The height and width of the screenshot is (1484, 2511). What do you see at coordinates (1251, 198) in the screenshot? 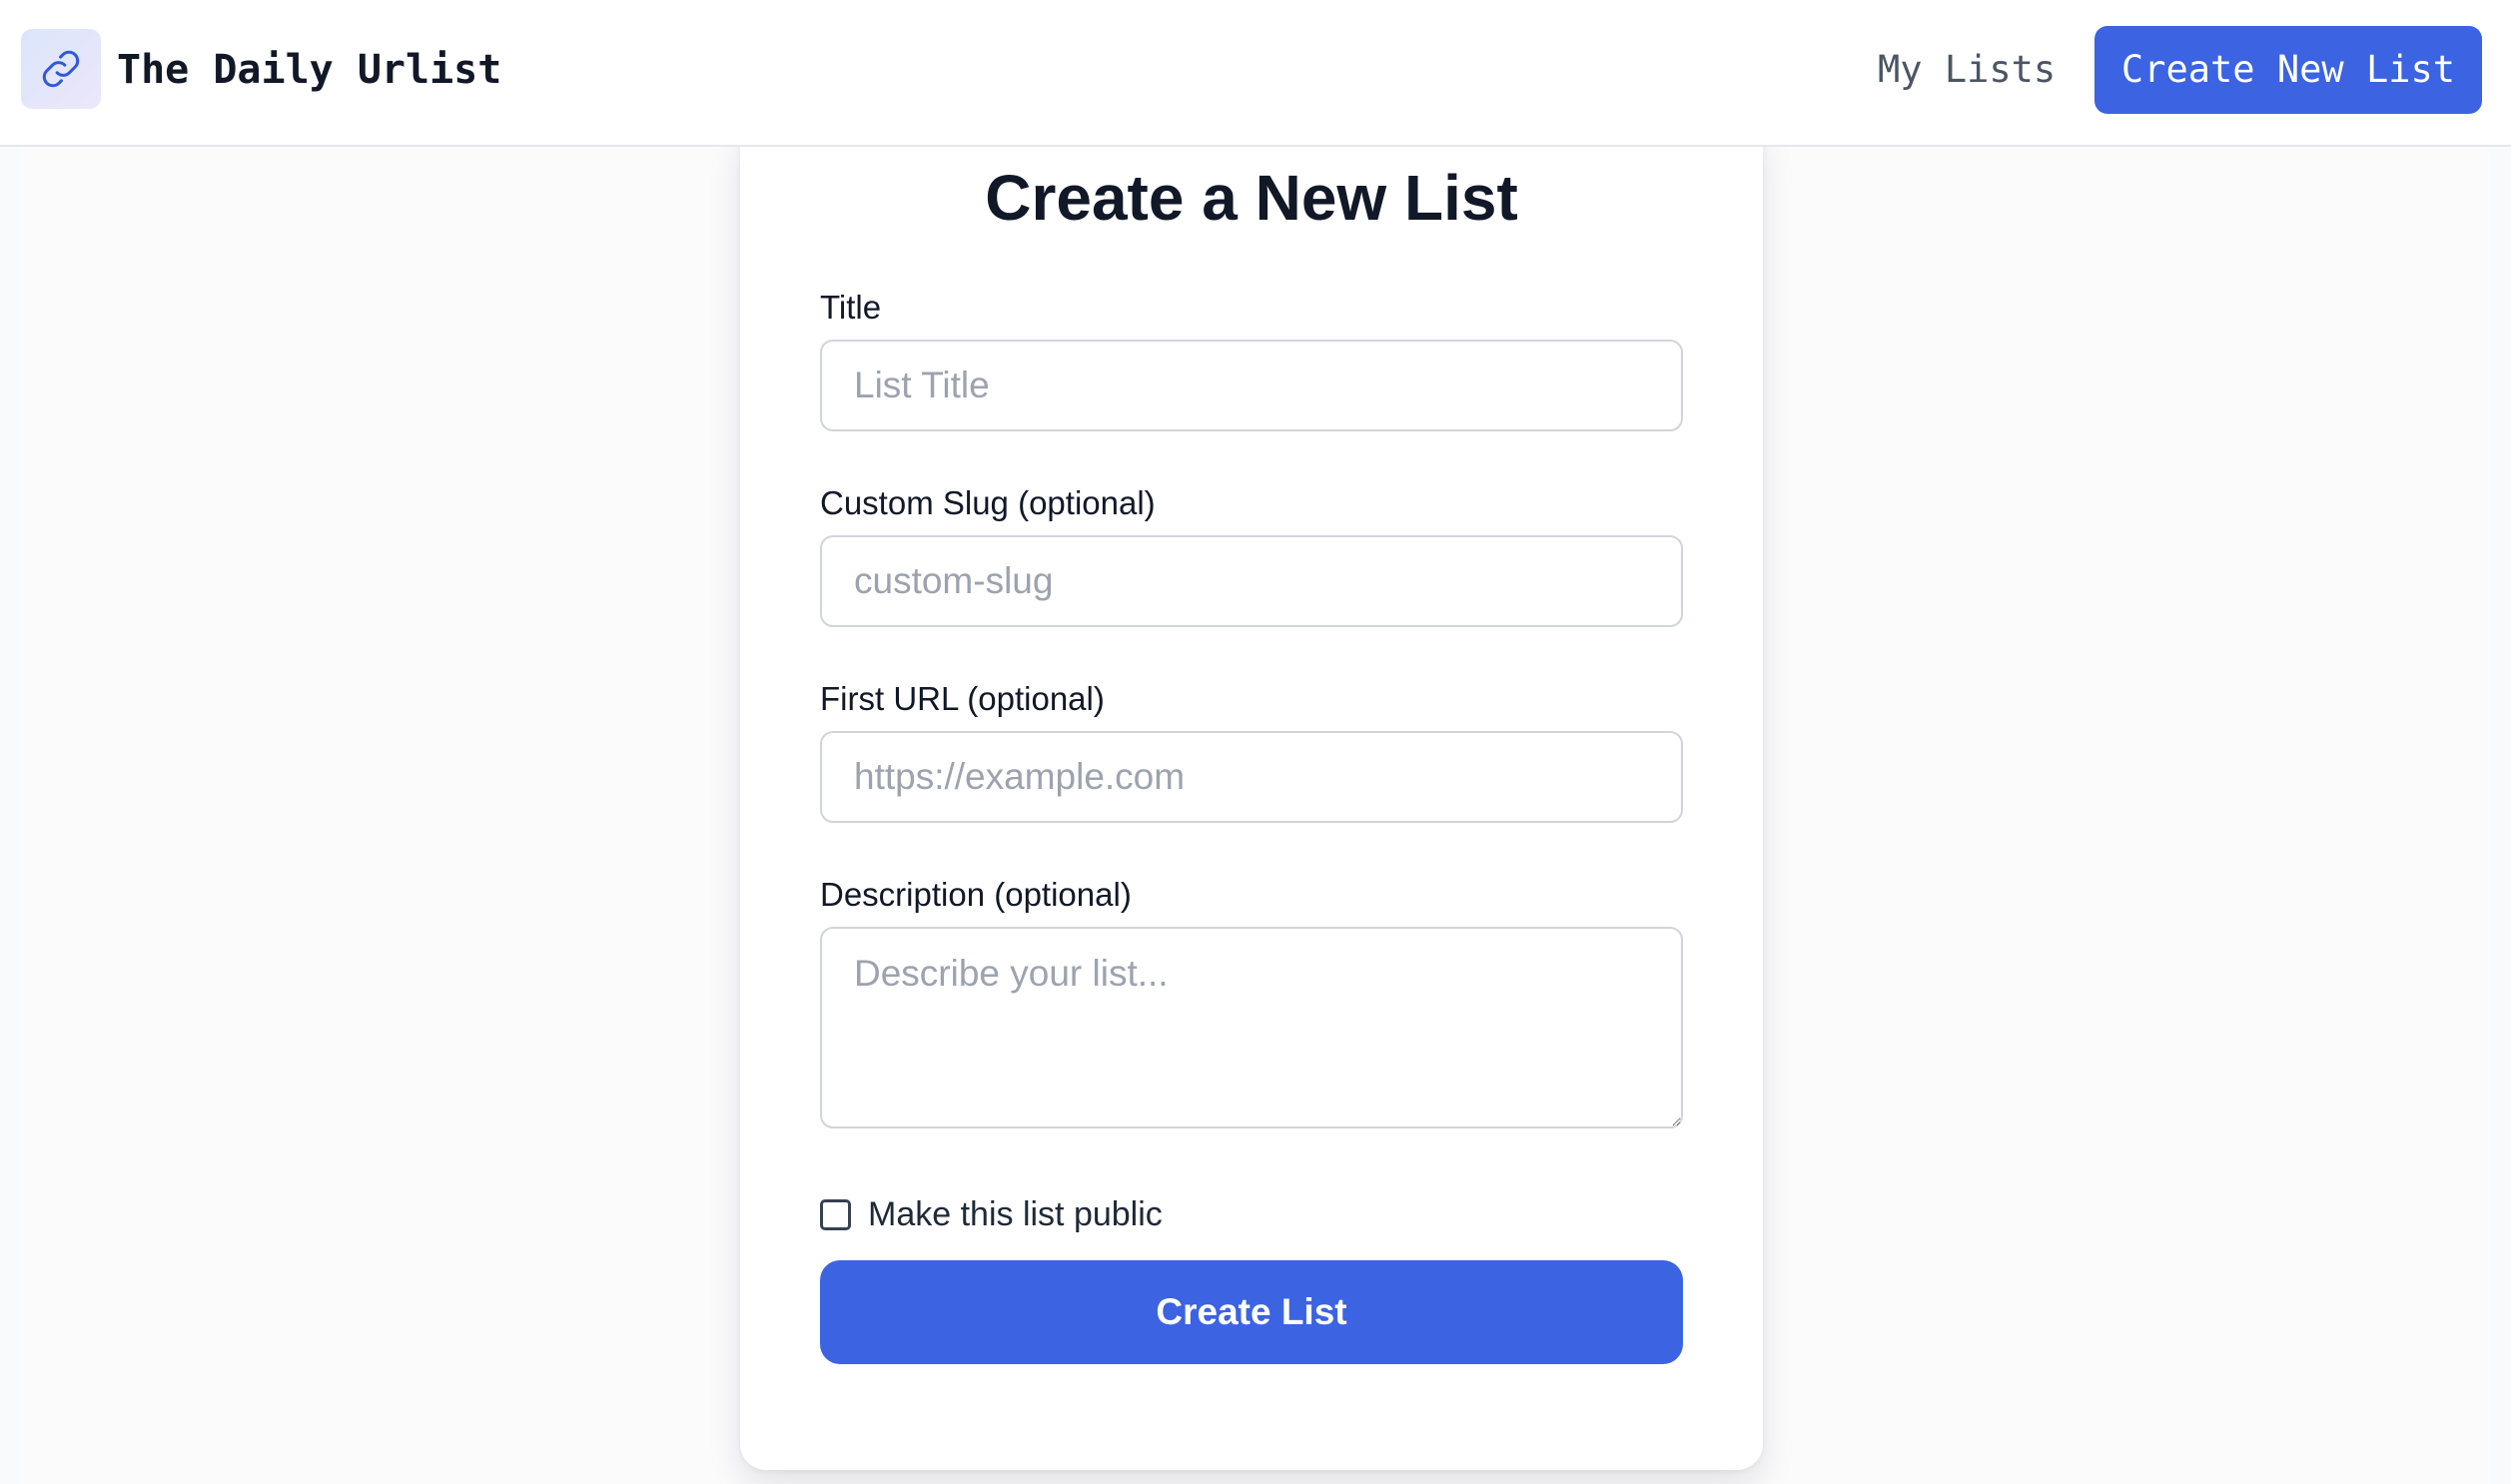
I see `page-title: Create a New List` at bounding box center [1251, 198].